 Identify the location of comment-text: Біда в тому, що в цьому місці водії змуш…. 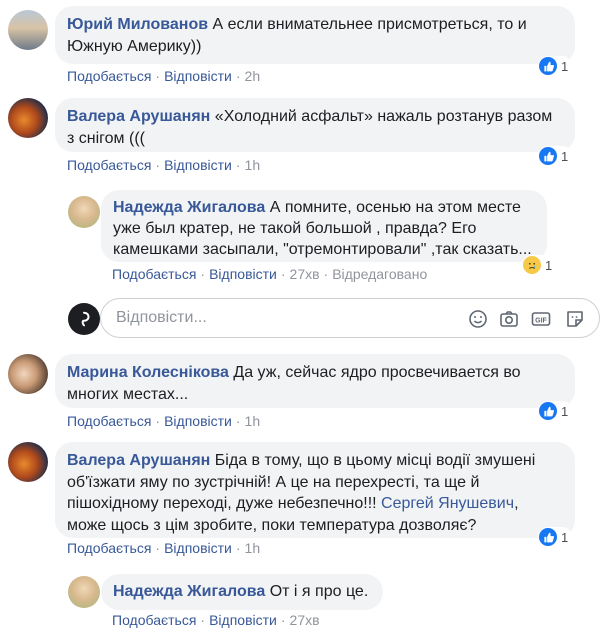
(375, 460).